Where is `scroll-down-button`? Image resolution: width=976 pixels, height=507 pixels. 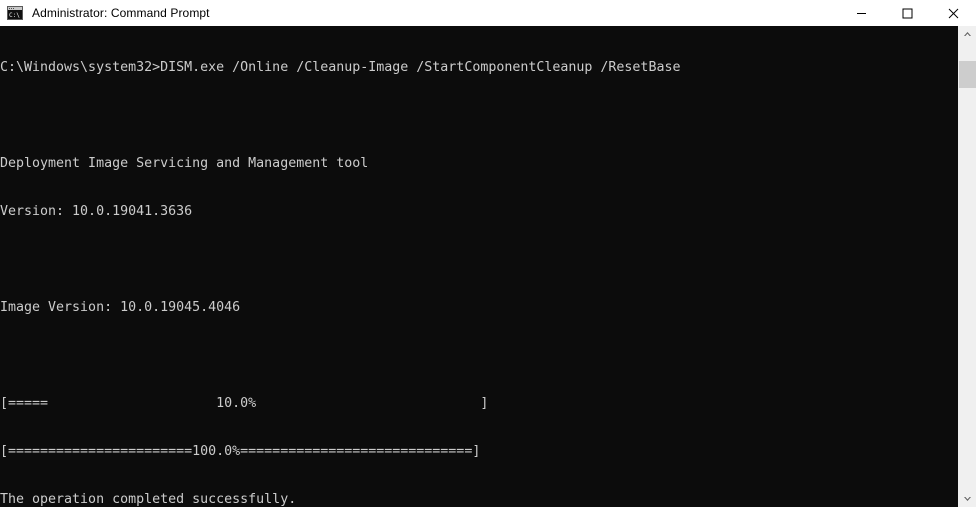
scroll-down-button is located at coordinates (967, 498).